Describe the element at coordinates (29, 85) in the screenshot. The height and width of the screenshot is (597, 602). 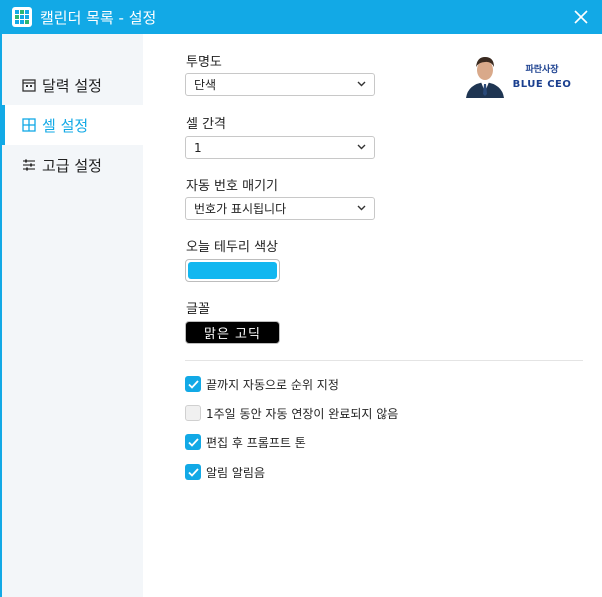
I see `calendar-icon` at that location.